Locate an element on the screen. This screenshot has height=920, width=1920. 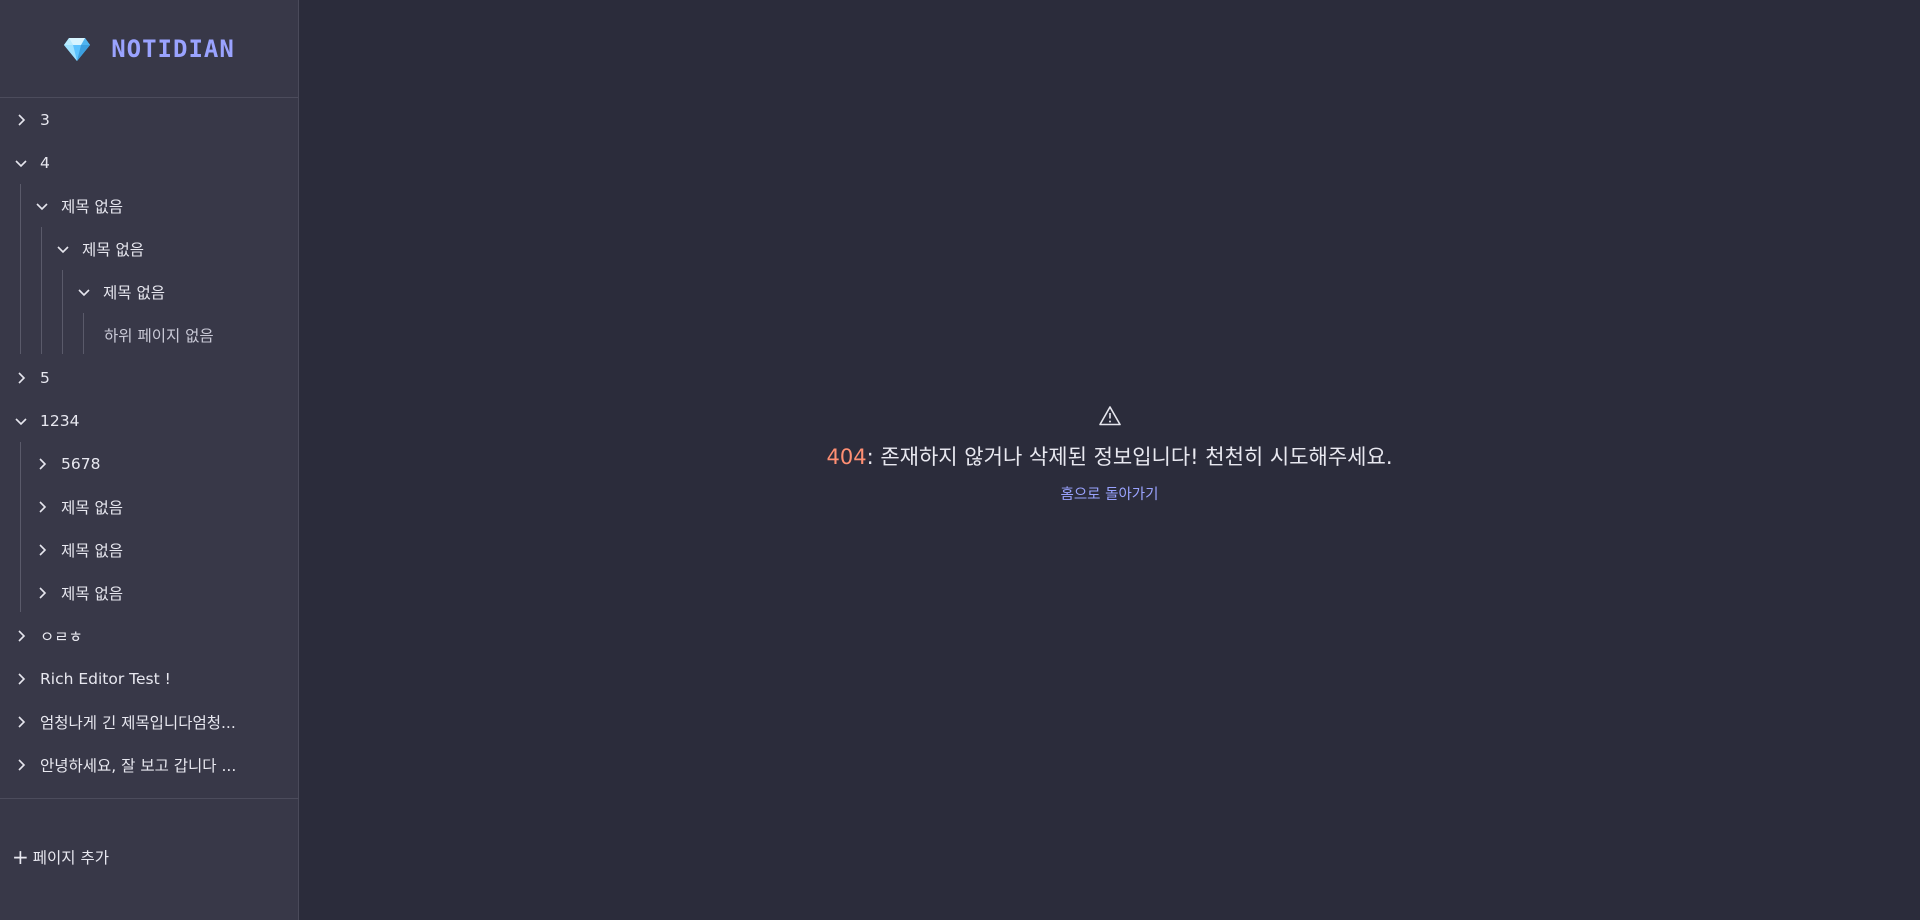
tree-item-label: 5678 is located at coordinates (81, 463).